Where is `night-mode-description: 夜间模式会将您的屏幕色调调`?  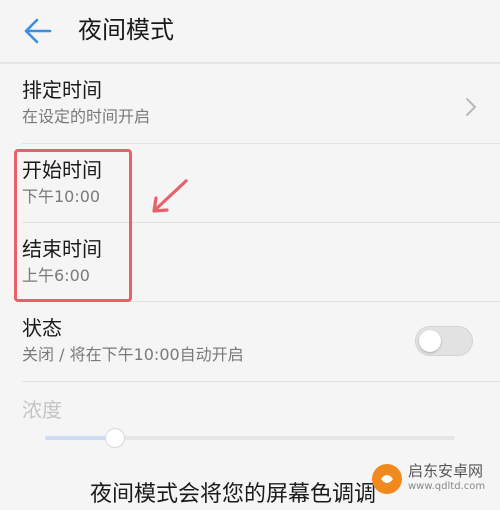 night-mode-description: 夜间模式会将您的屏幕色调调 is located at coordinates (233, 494).